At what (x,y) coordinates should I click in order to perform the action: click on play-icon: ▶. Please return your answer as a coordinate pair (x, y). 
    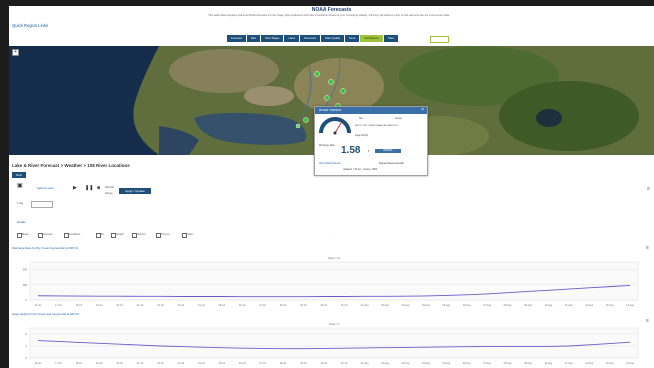
    Looking at the image, I should click on (75, 188).